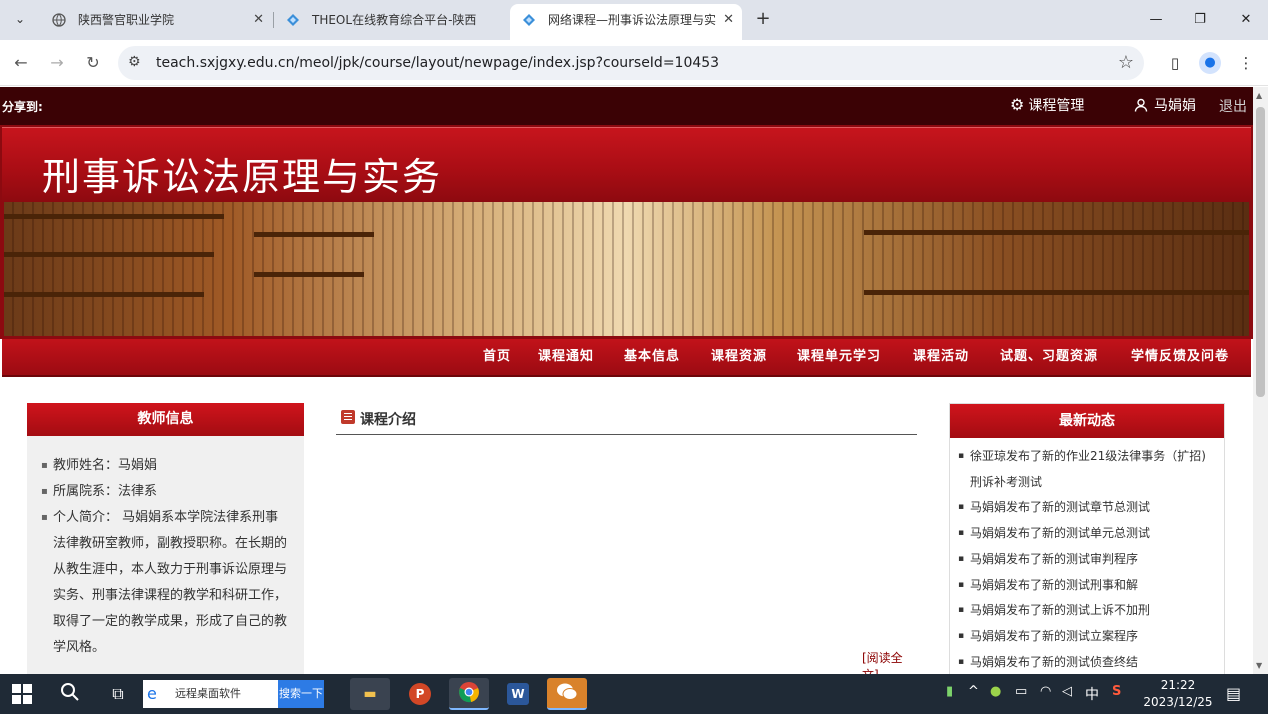 This screenshot has height=714, width=1268. What do you see at coordinates (941, 357) in the screenshot?
I see `nav-activities: 课程活动` at bounding box center [941, 357].